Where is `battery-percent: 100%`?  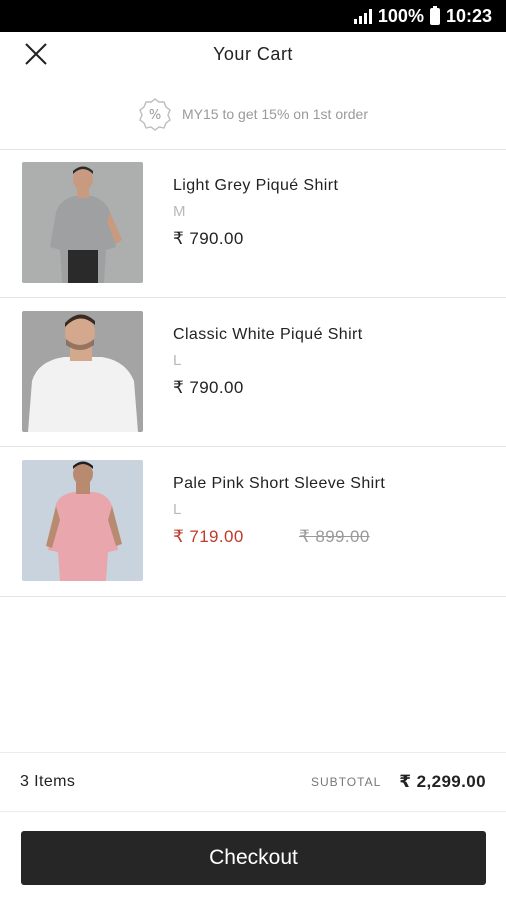 battery-percent: 100% is located at coordinates (400, 15).